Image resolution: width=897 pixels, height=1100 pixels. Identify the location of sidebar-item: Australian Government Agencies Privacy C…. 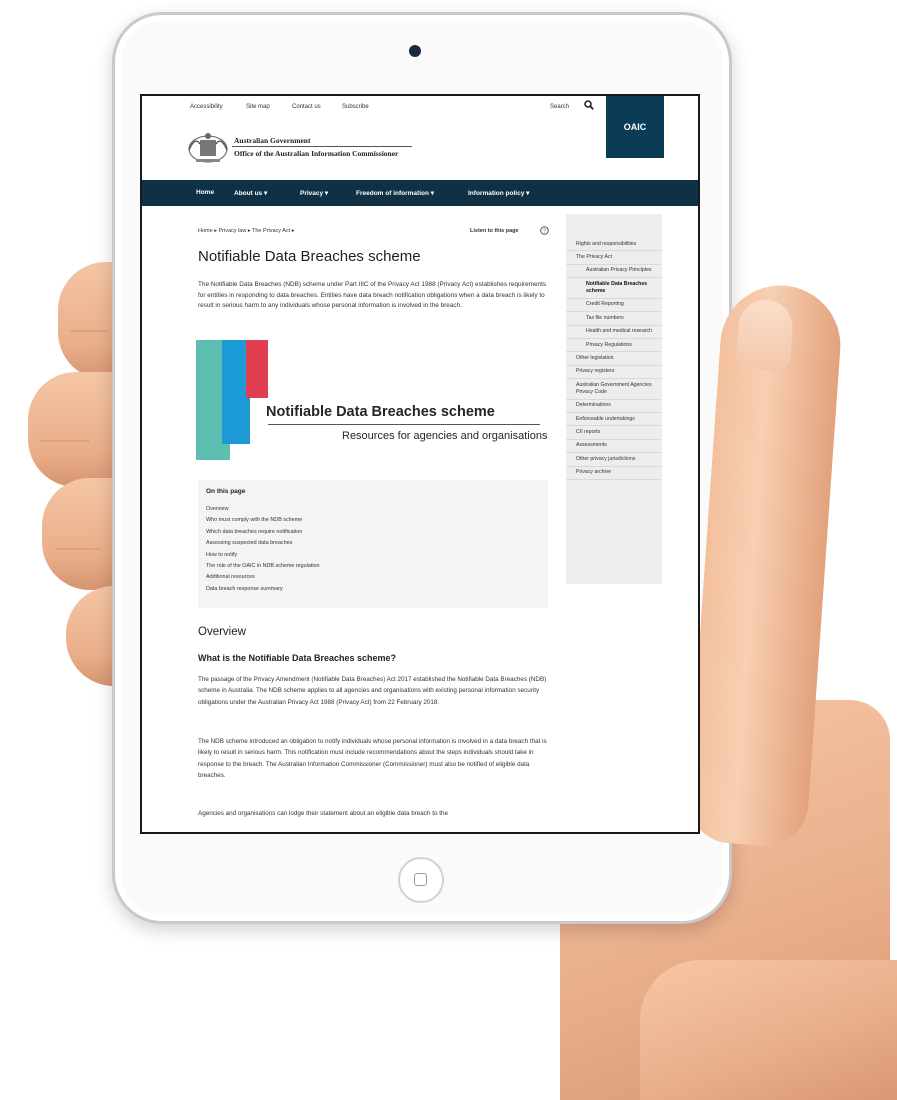
(614, 389).